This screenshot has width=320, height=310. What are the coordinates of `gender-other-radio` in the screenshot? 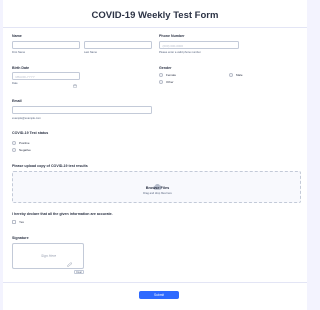 It's located at (161, 81).